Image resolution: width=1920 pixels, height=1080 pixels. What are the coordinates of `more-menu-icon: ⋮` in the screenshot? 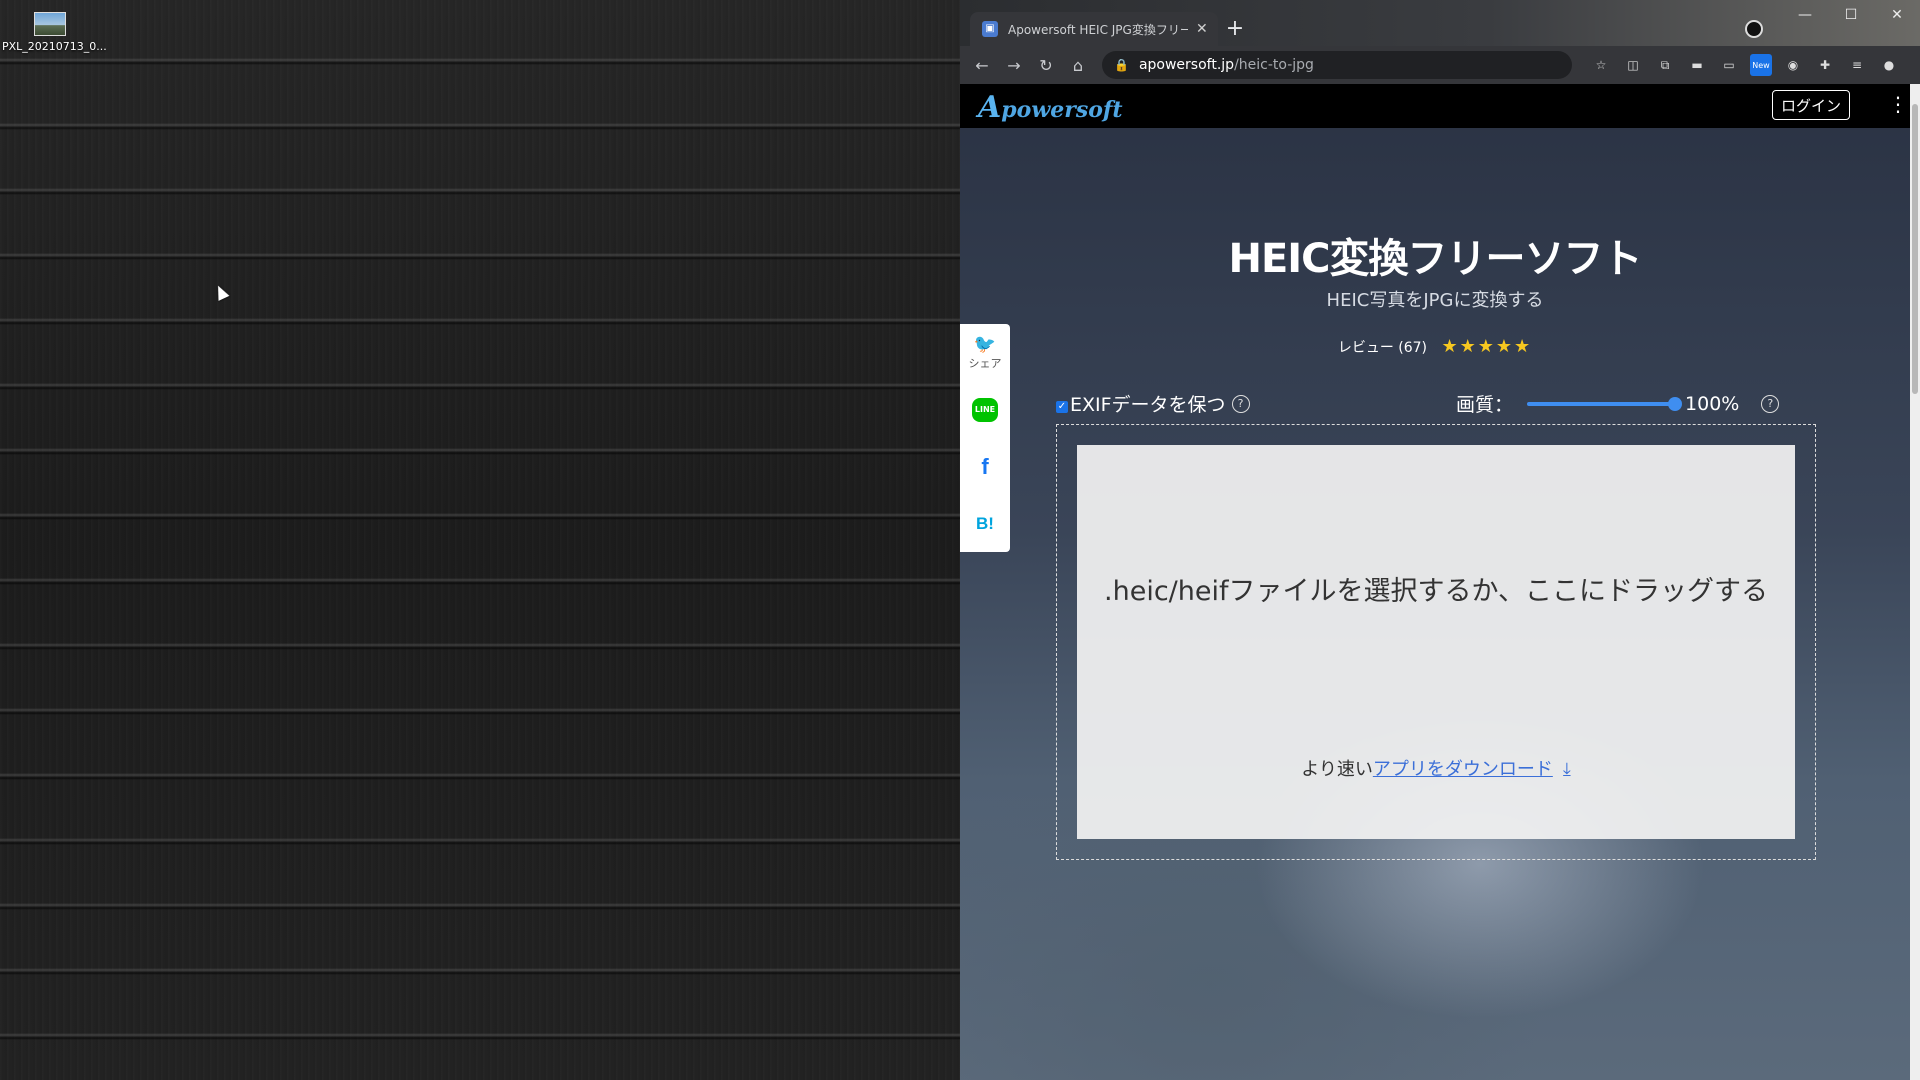 It's located at (1915, 65).